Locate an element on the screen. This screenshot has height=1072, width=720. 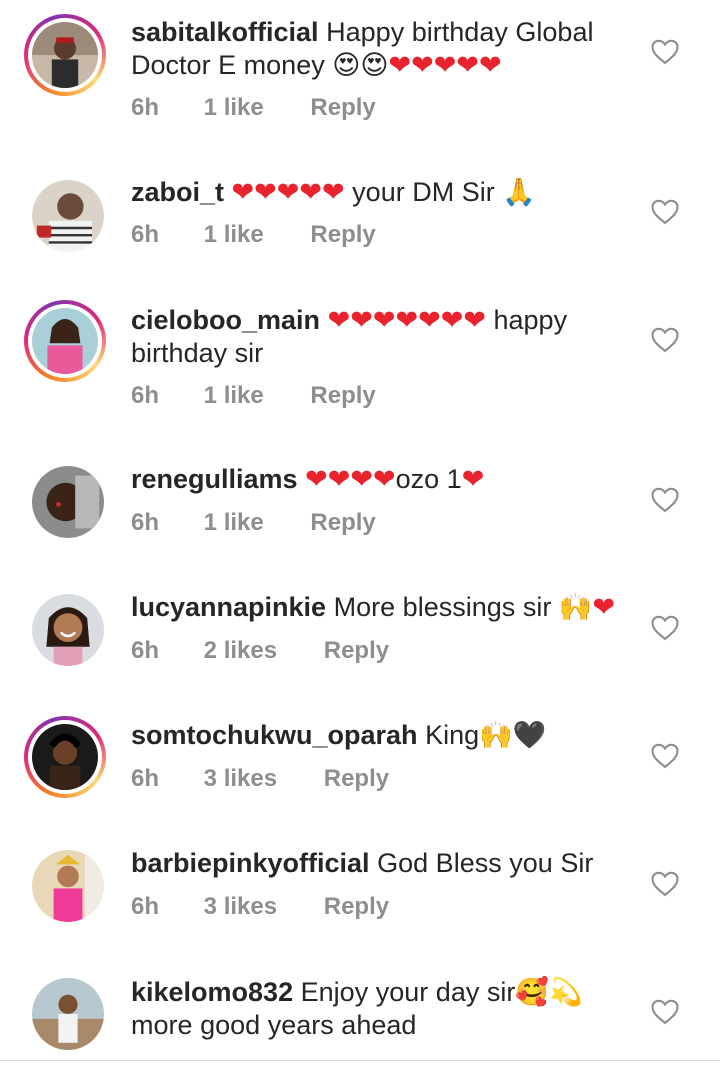
comment-body: ❤❤❤❤ozo 1❤ is located at coordinates (395, 479).